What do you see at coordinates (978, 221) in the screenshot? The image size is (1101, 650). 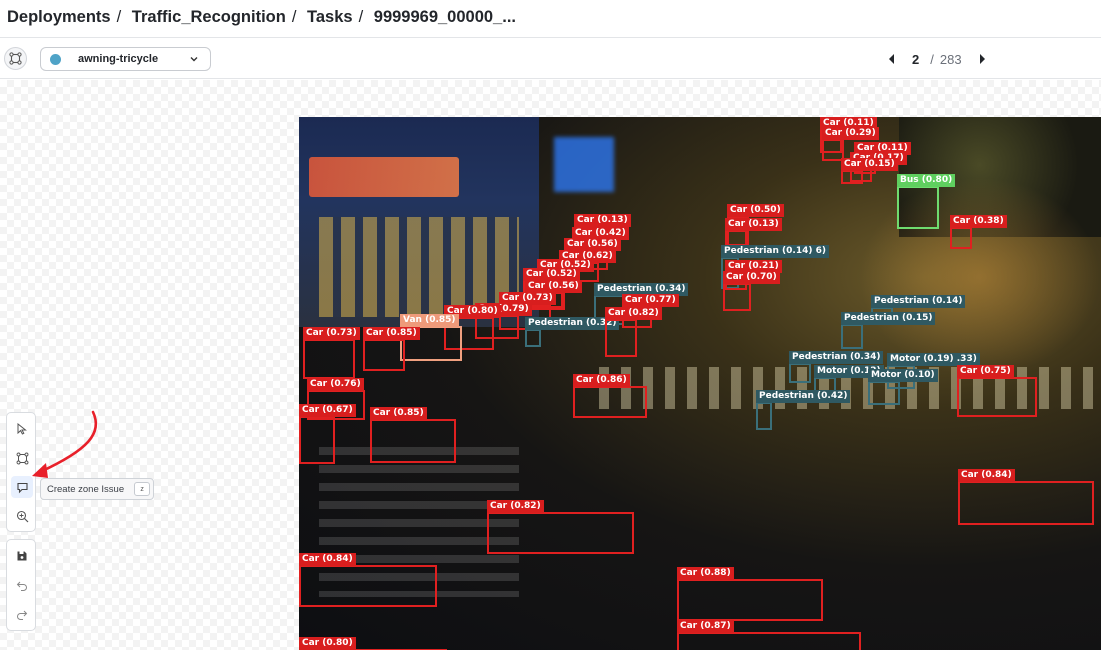 I see `detection-label: Car (0.38)` at bounding box center [978, 221].